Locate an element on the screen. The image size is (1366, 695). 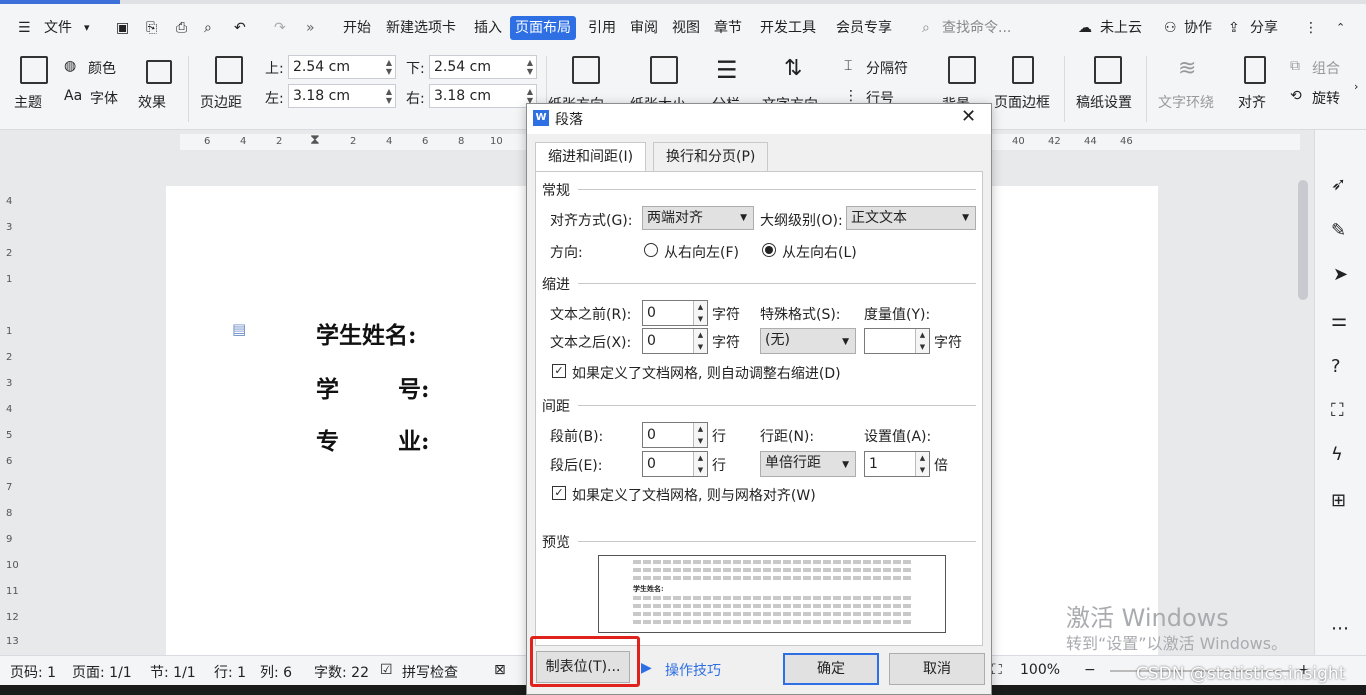
measure-unit: 字符 is located at coordinates (948, 342).